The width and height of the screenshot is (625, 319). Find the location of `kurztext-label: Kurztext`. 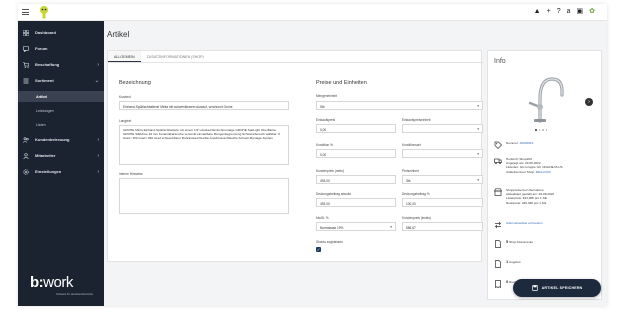

kurztext-label: Kurztext is located at coordinates (125, 97).